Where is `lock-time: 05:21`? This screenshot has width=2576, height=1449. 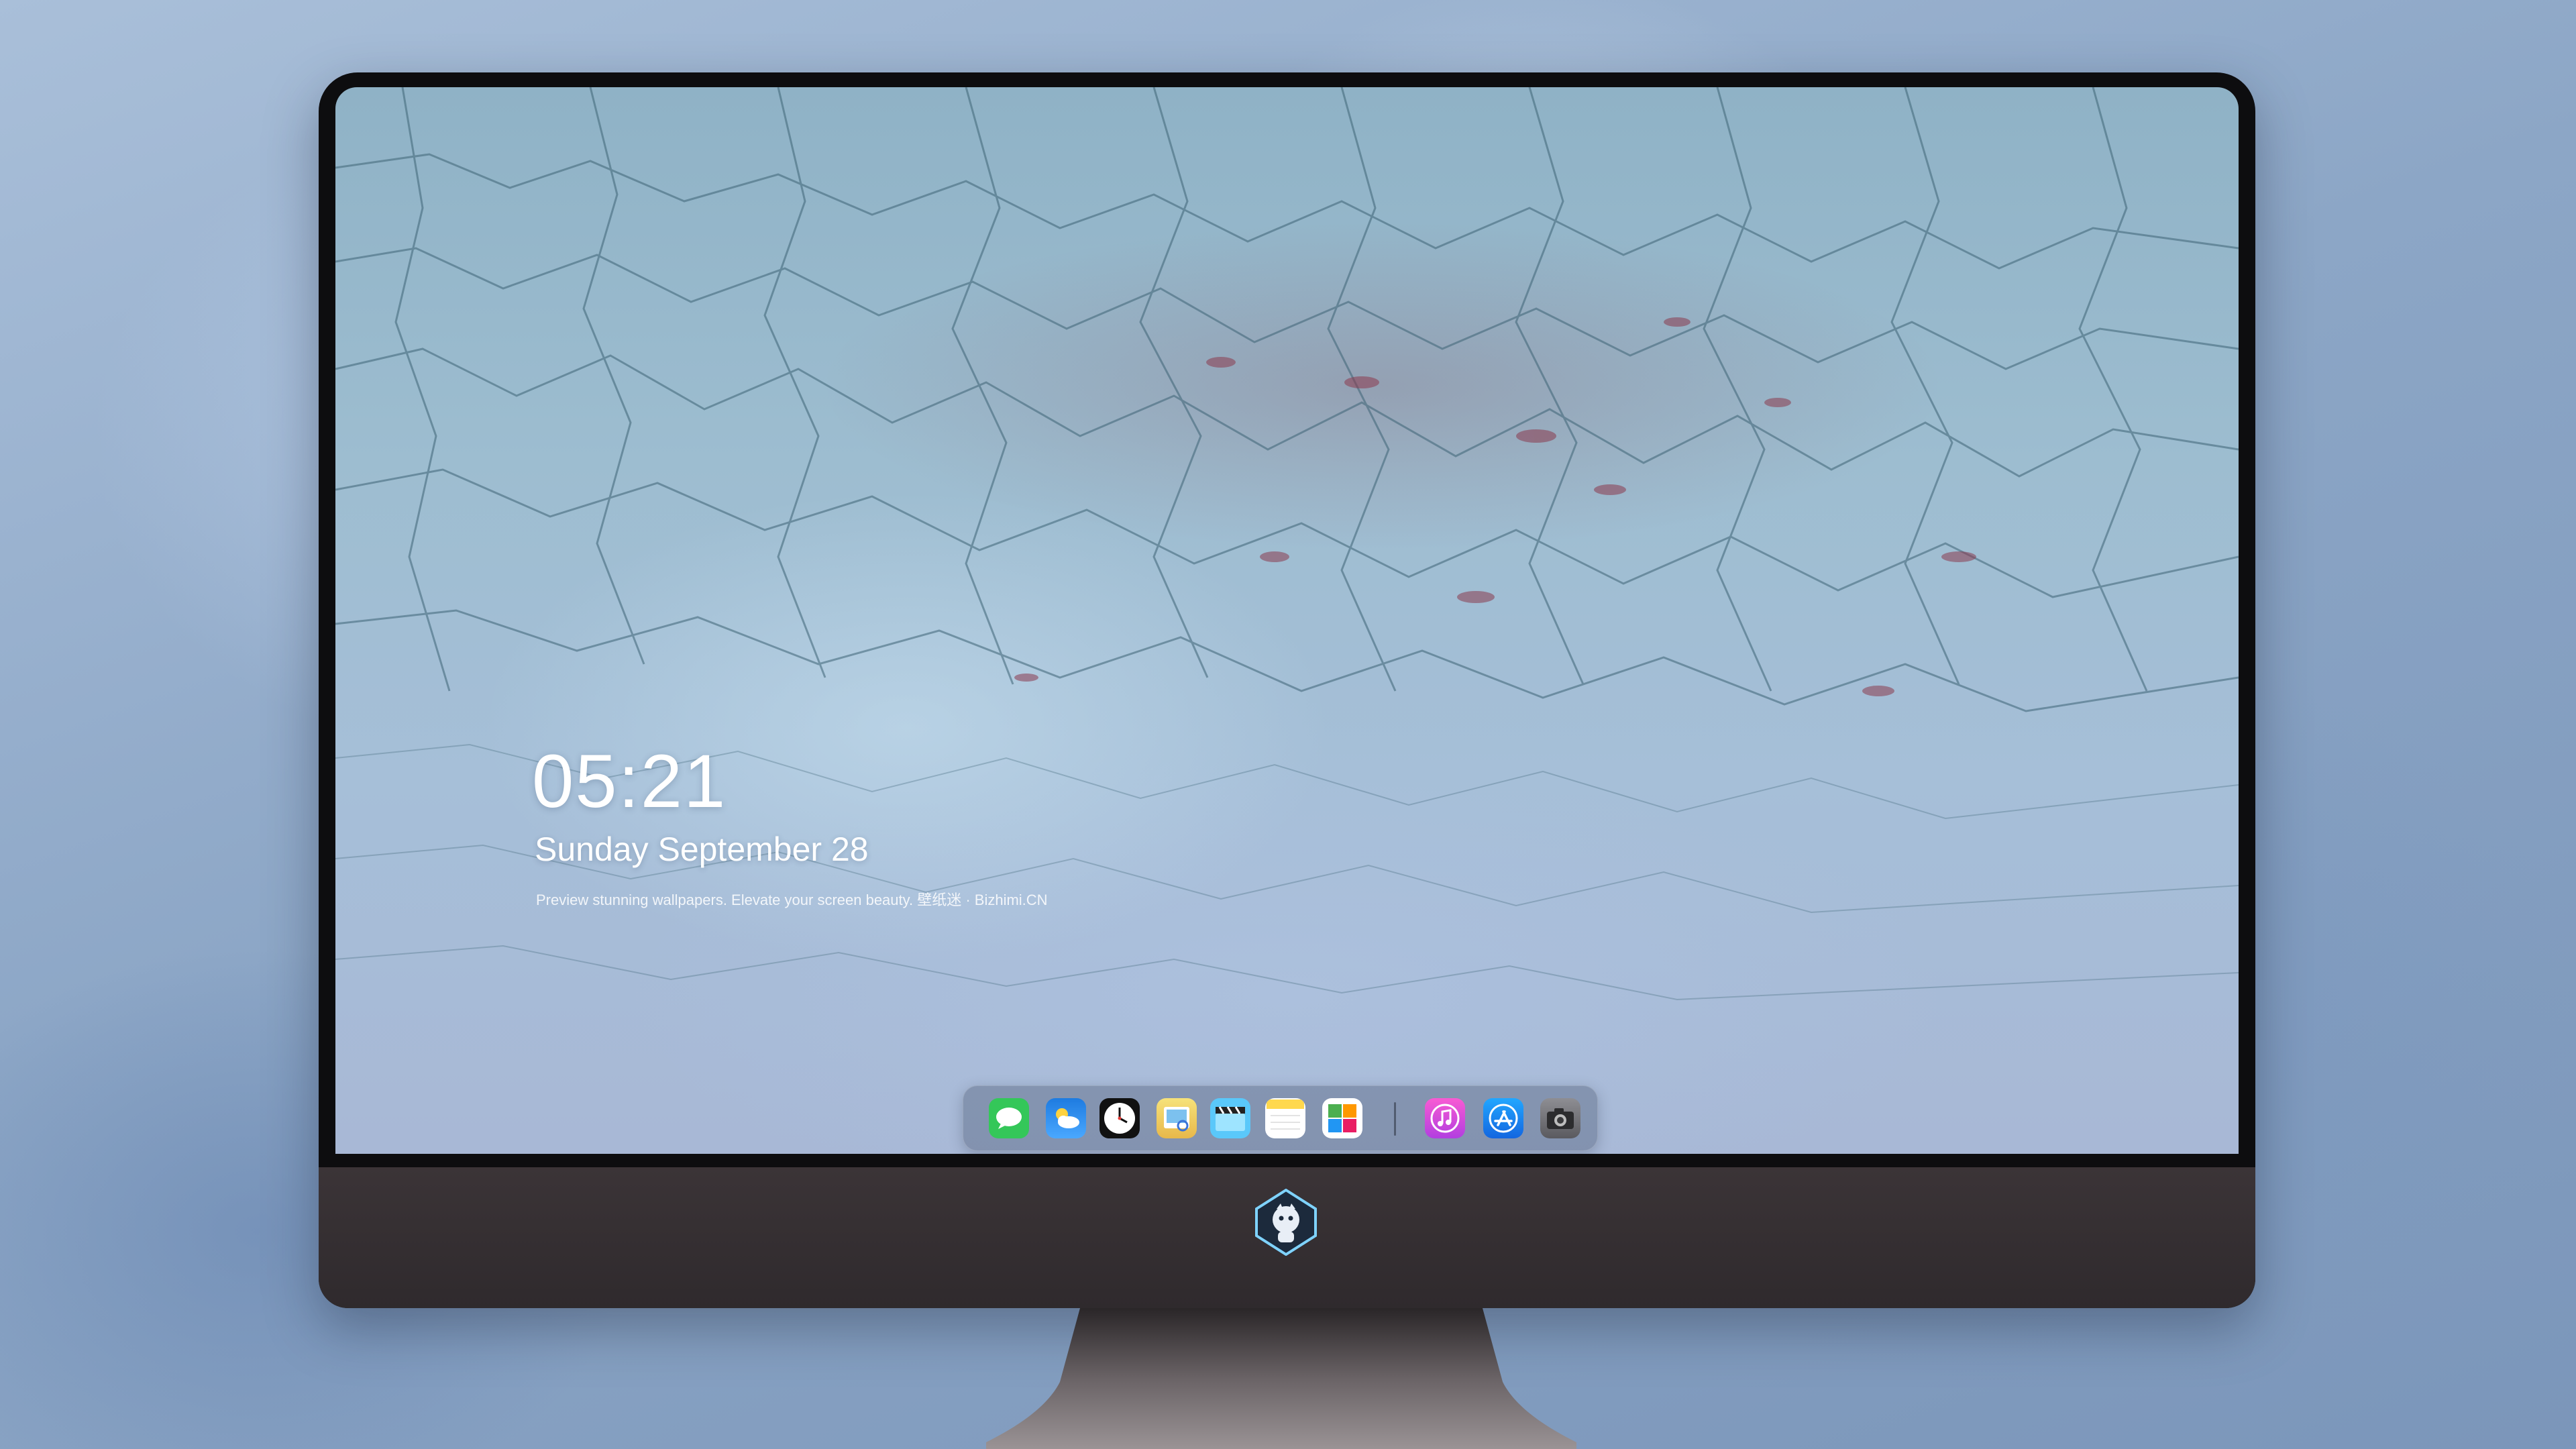 lock-time: 05:21 is located at coordinates (629, 781).